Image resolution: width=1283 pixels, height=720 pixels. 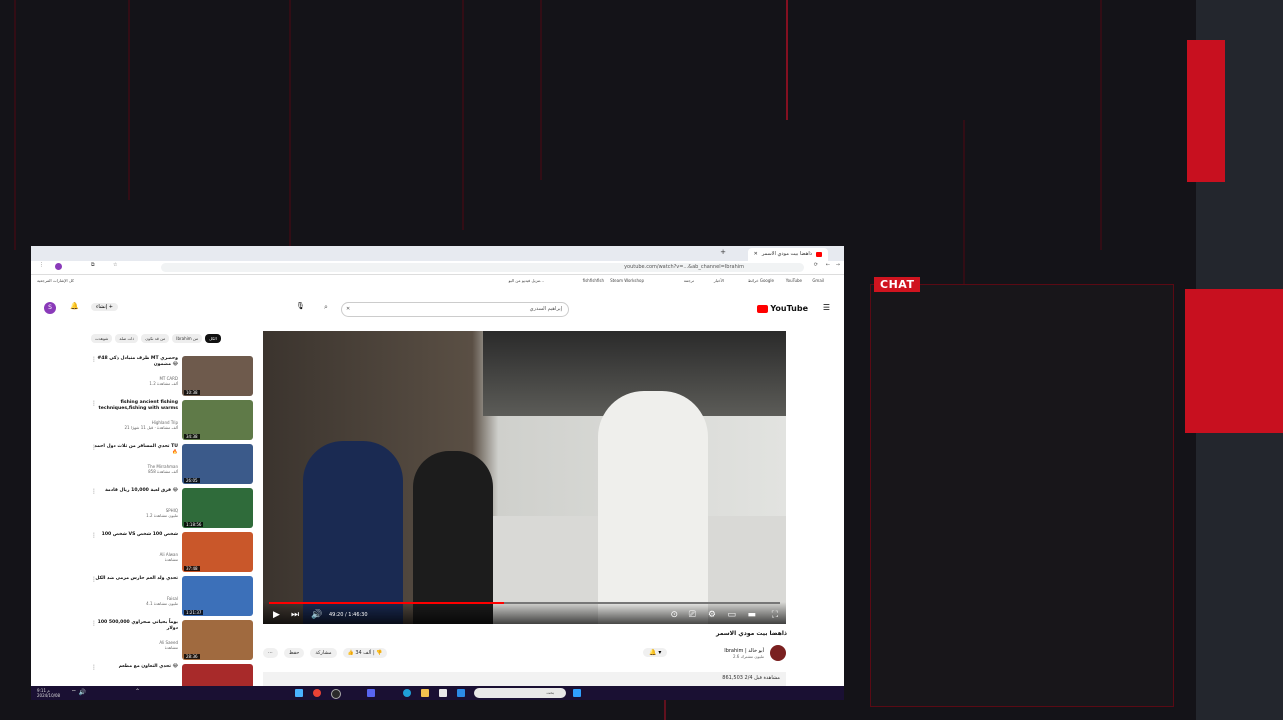 I want to click on forward-icon: ←, so click(x=828, y=265).